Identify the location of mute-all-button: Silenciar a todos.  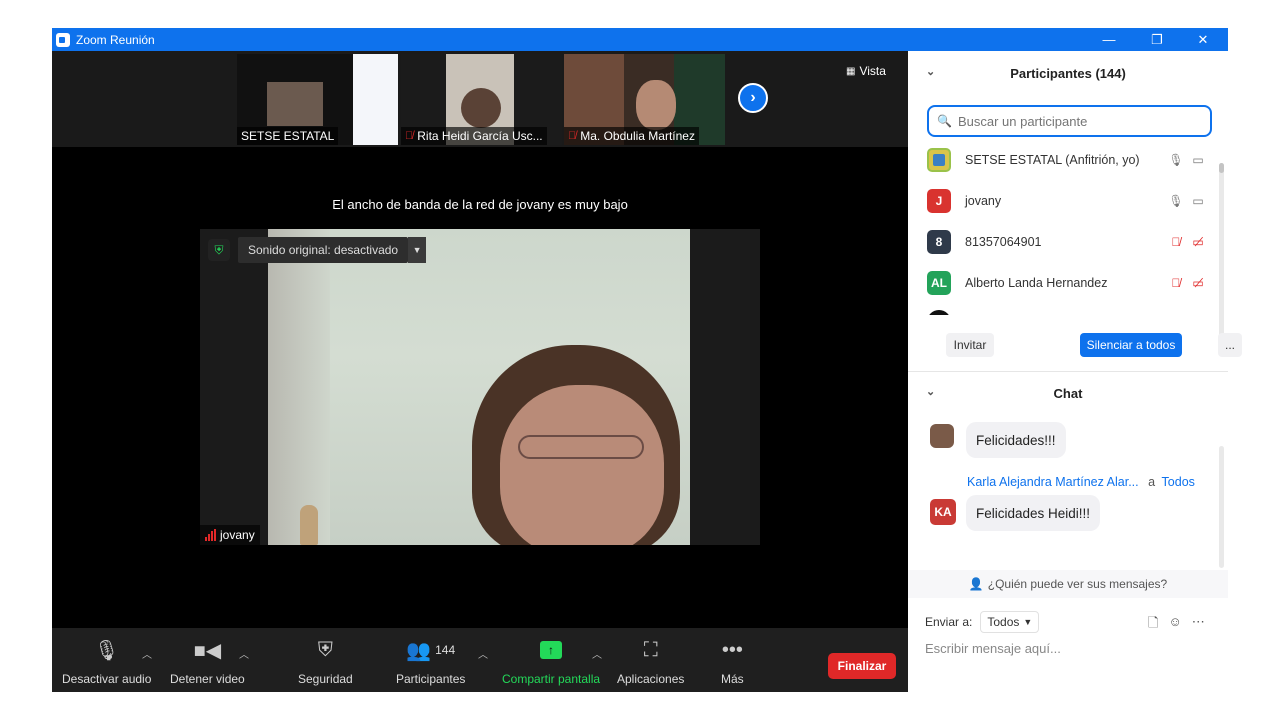
(1131, 345).